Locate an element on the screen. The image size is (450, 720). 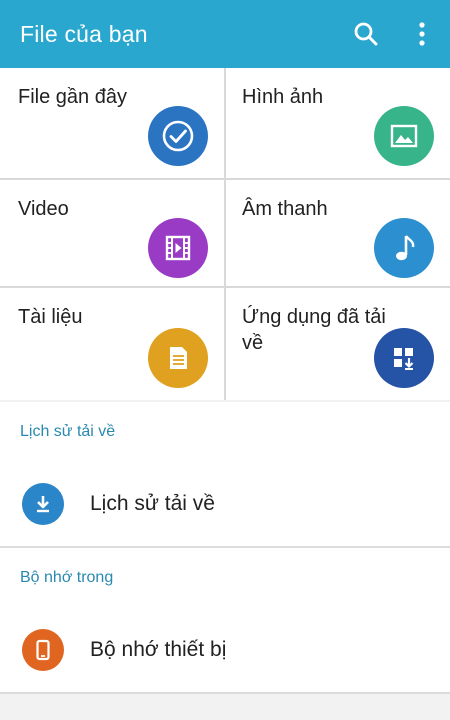
divider is located at coordinates (225, 693).